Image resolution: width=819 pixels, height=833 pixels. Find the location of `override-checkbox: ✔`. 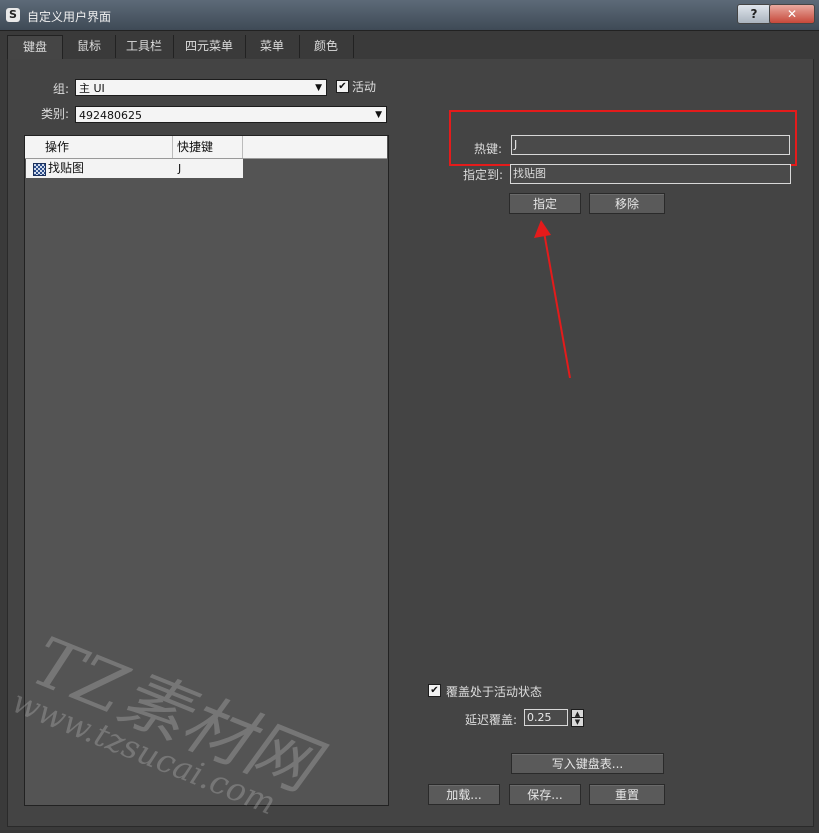

override-checkbox: ✔ is located at coordinates (434, 690).